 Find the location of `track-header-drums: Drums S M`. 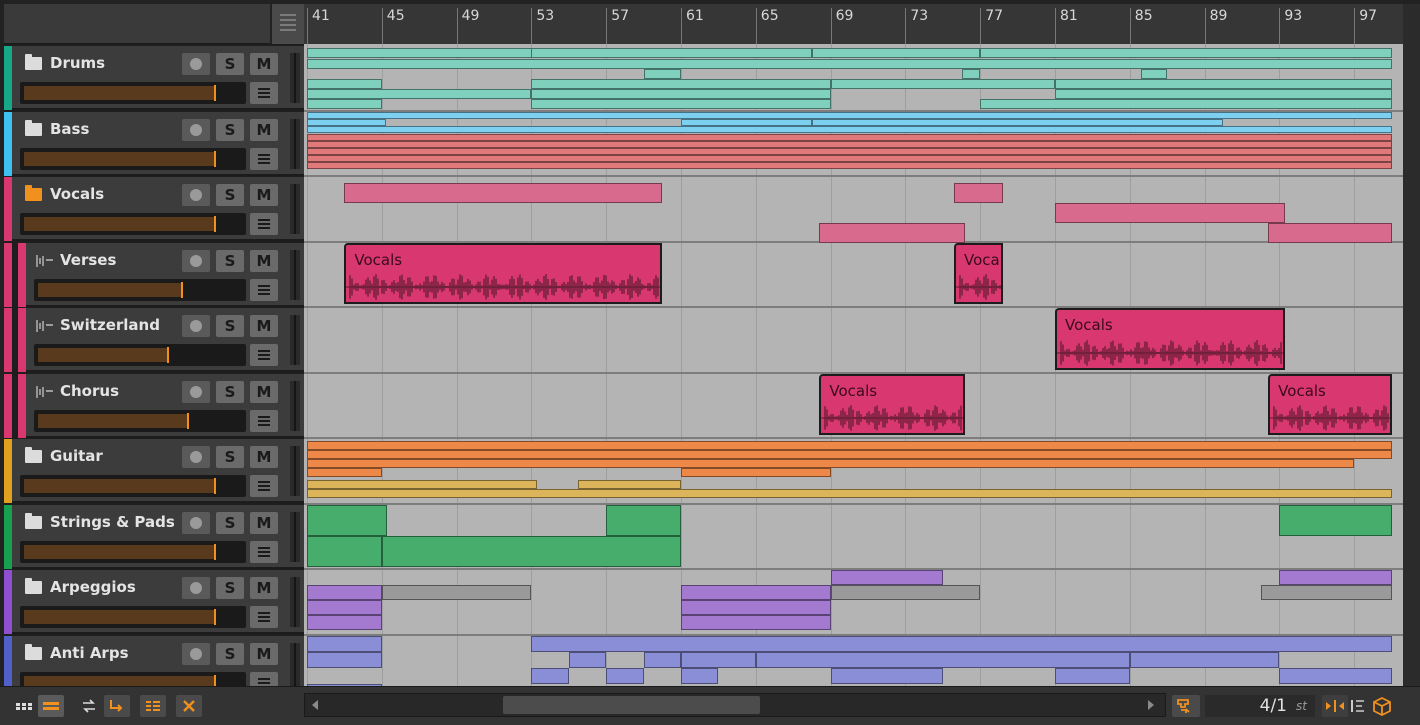

track-header-drums: Drums S M is located at coordinates (154, 78).